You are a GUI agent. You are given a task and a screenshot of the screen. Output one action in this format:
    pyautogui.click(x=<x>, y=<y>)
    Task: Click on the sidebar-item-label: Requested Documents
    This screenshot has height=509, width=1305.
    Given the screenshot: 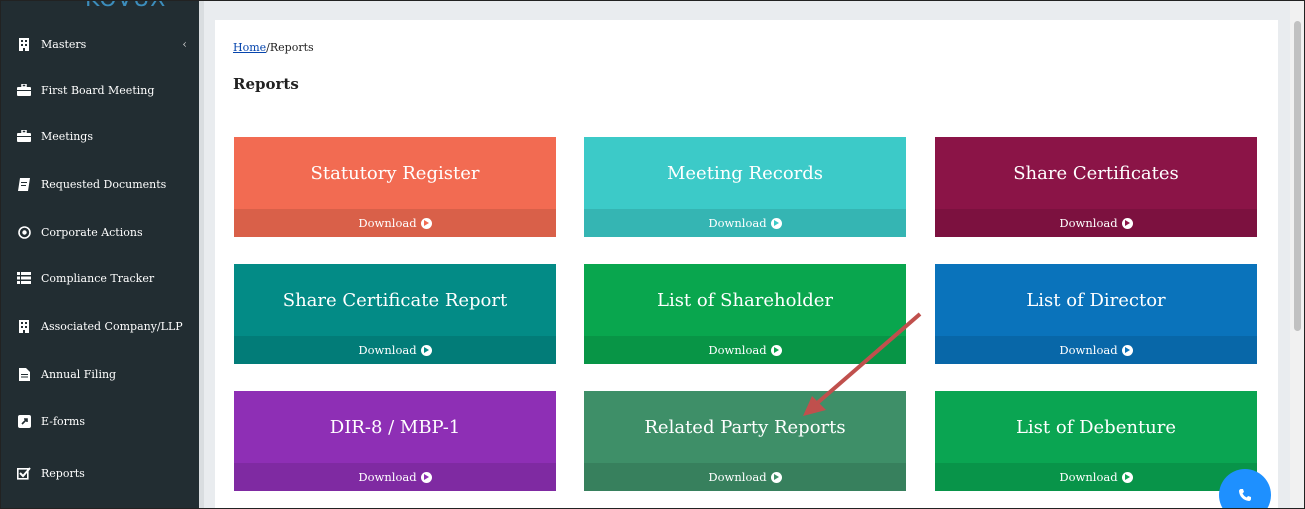 What is the action you would take?
    pyautogui.click(x=104, y=184)
    